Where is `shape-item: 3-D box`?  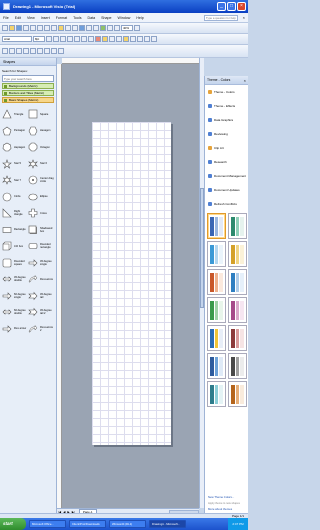
shape-item: 3-D box is located at coordinates (15, 246).